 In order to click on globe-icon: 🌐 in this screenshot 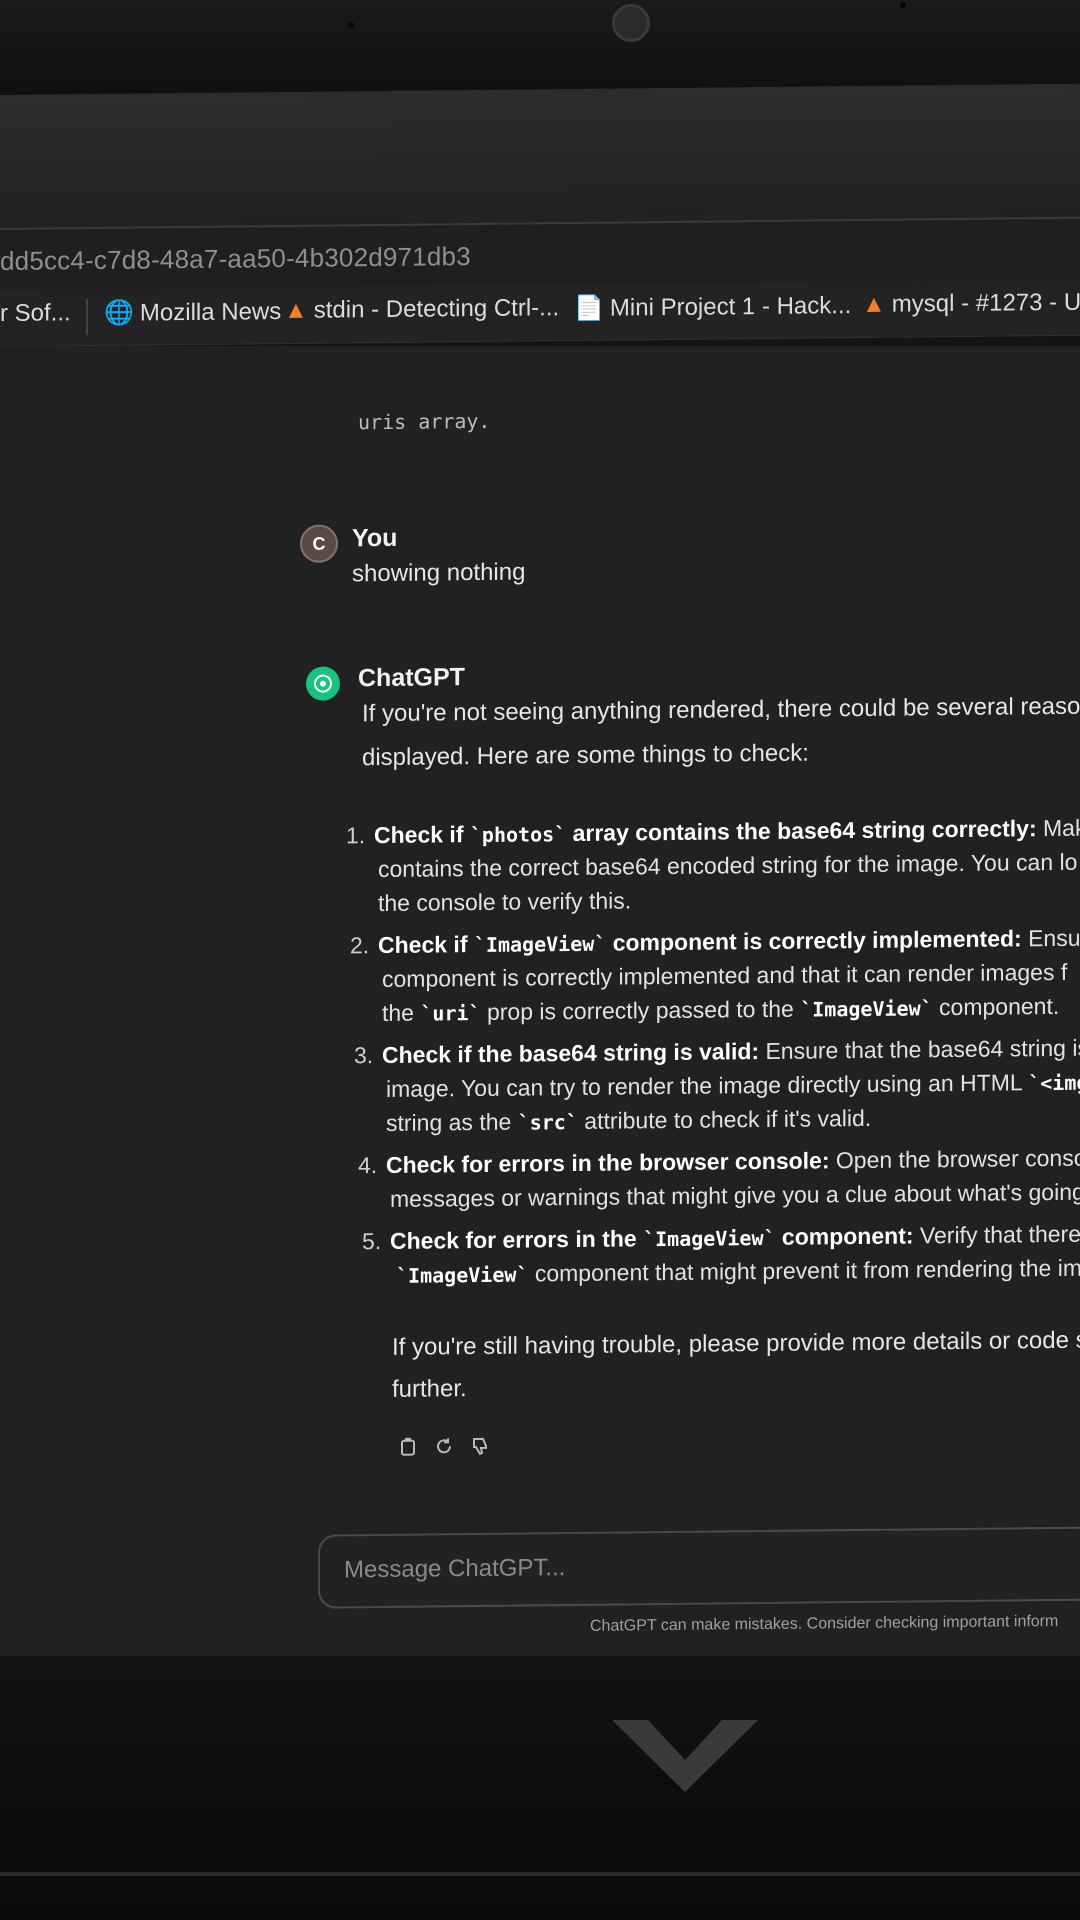, I will do `click(119, 313)`.